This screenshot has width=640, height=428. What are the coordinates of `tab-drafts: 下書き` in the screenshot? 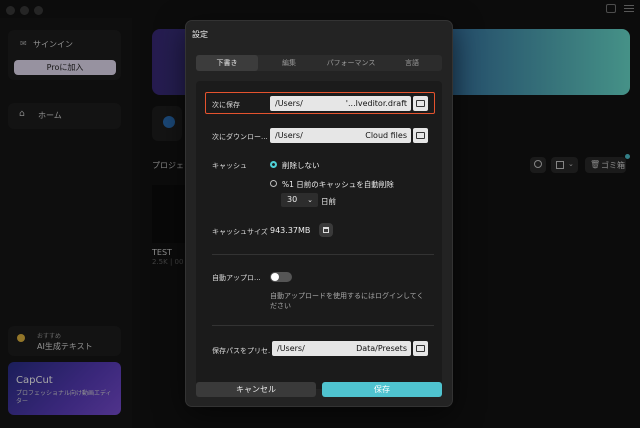 It's located at (227, 63).